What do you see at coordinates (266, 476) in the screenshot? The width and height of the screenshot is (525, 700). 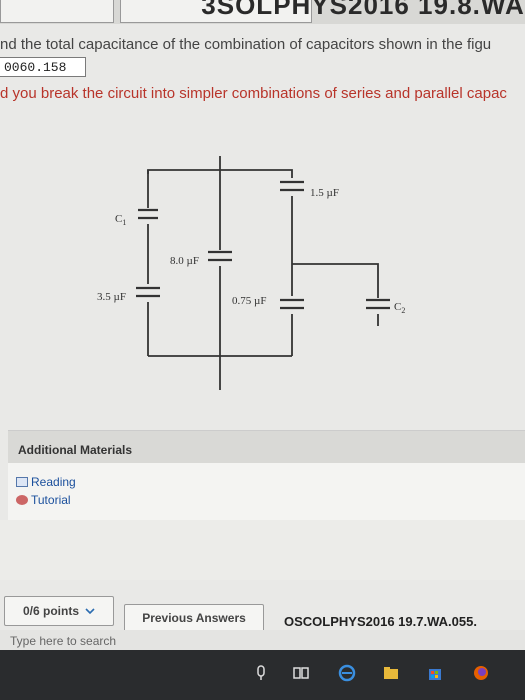 I see `additional-materials-panel: Additional Materials Reading Tutorial` at bounding box center [266, 476].